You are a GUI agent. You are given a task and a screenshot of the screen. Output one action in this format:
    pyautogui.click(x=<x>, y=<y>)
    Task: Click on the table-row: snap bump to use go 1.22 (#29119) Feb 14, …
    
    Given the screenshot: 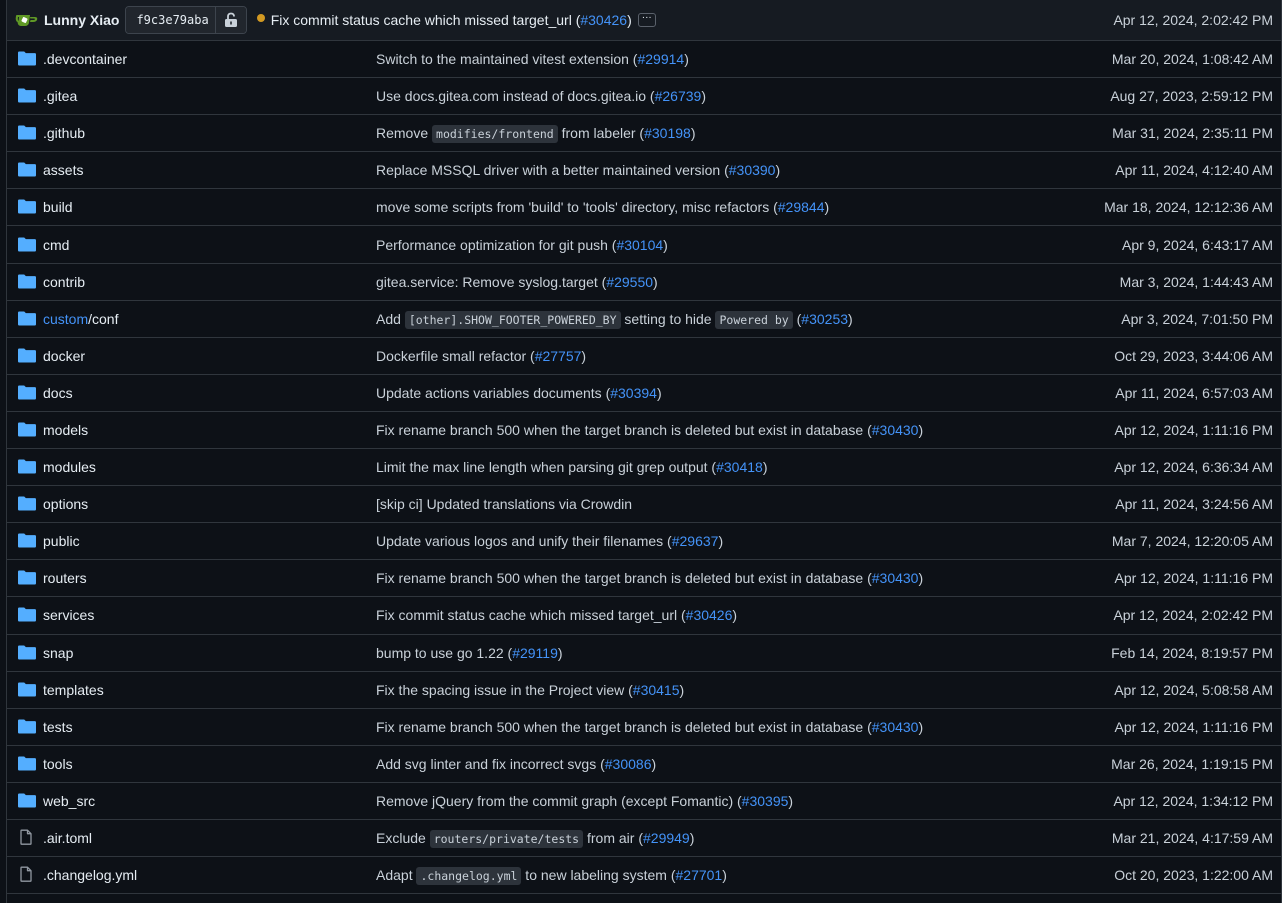 What is the action you would take?
    pyautogui.click(x=644, y=653)
    